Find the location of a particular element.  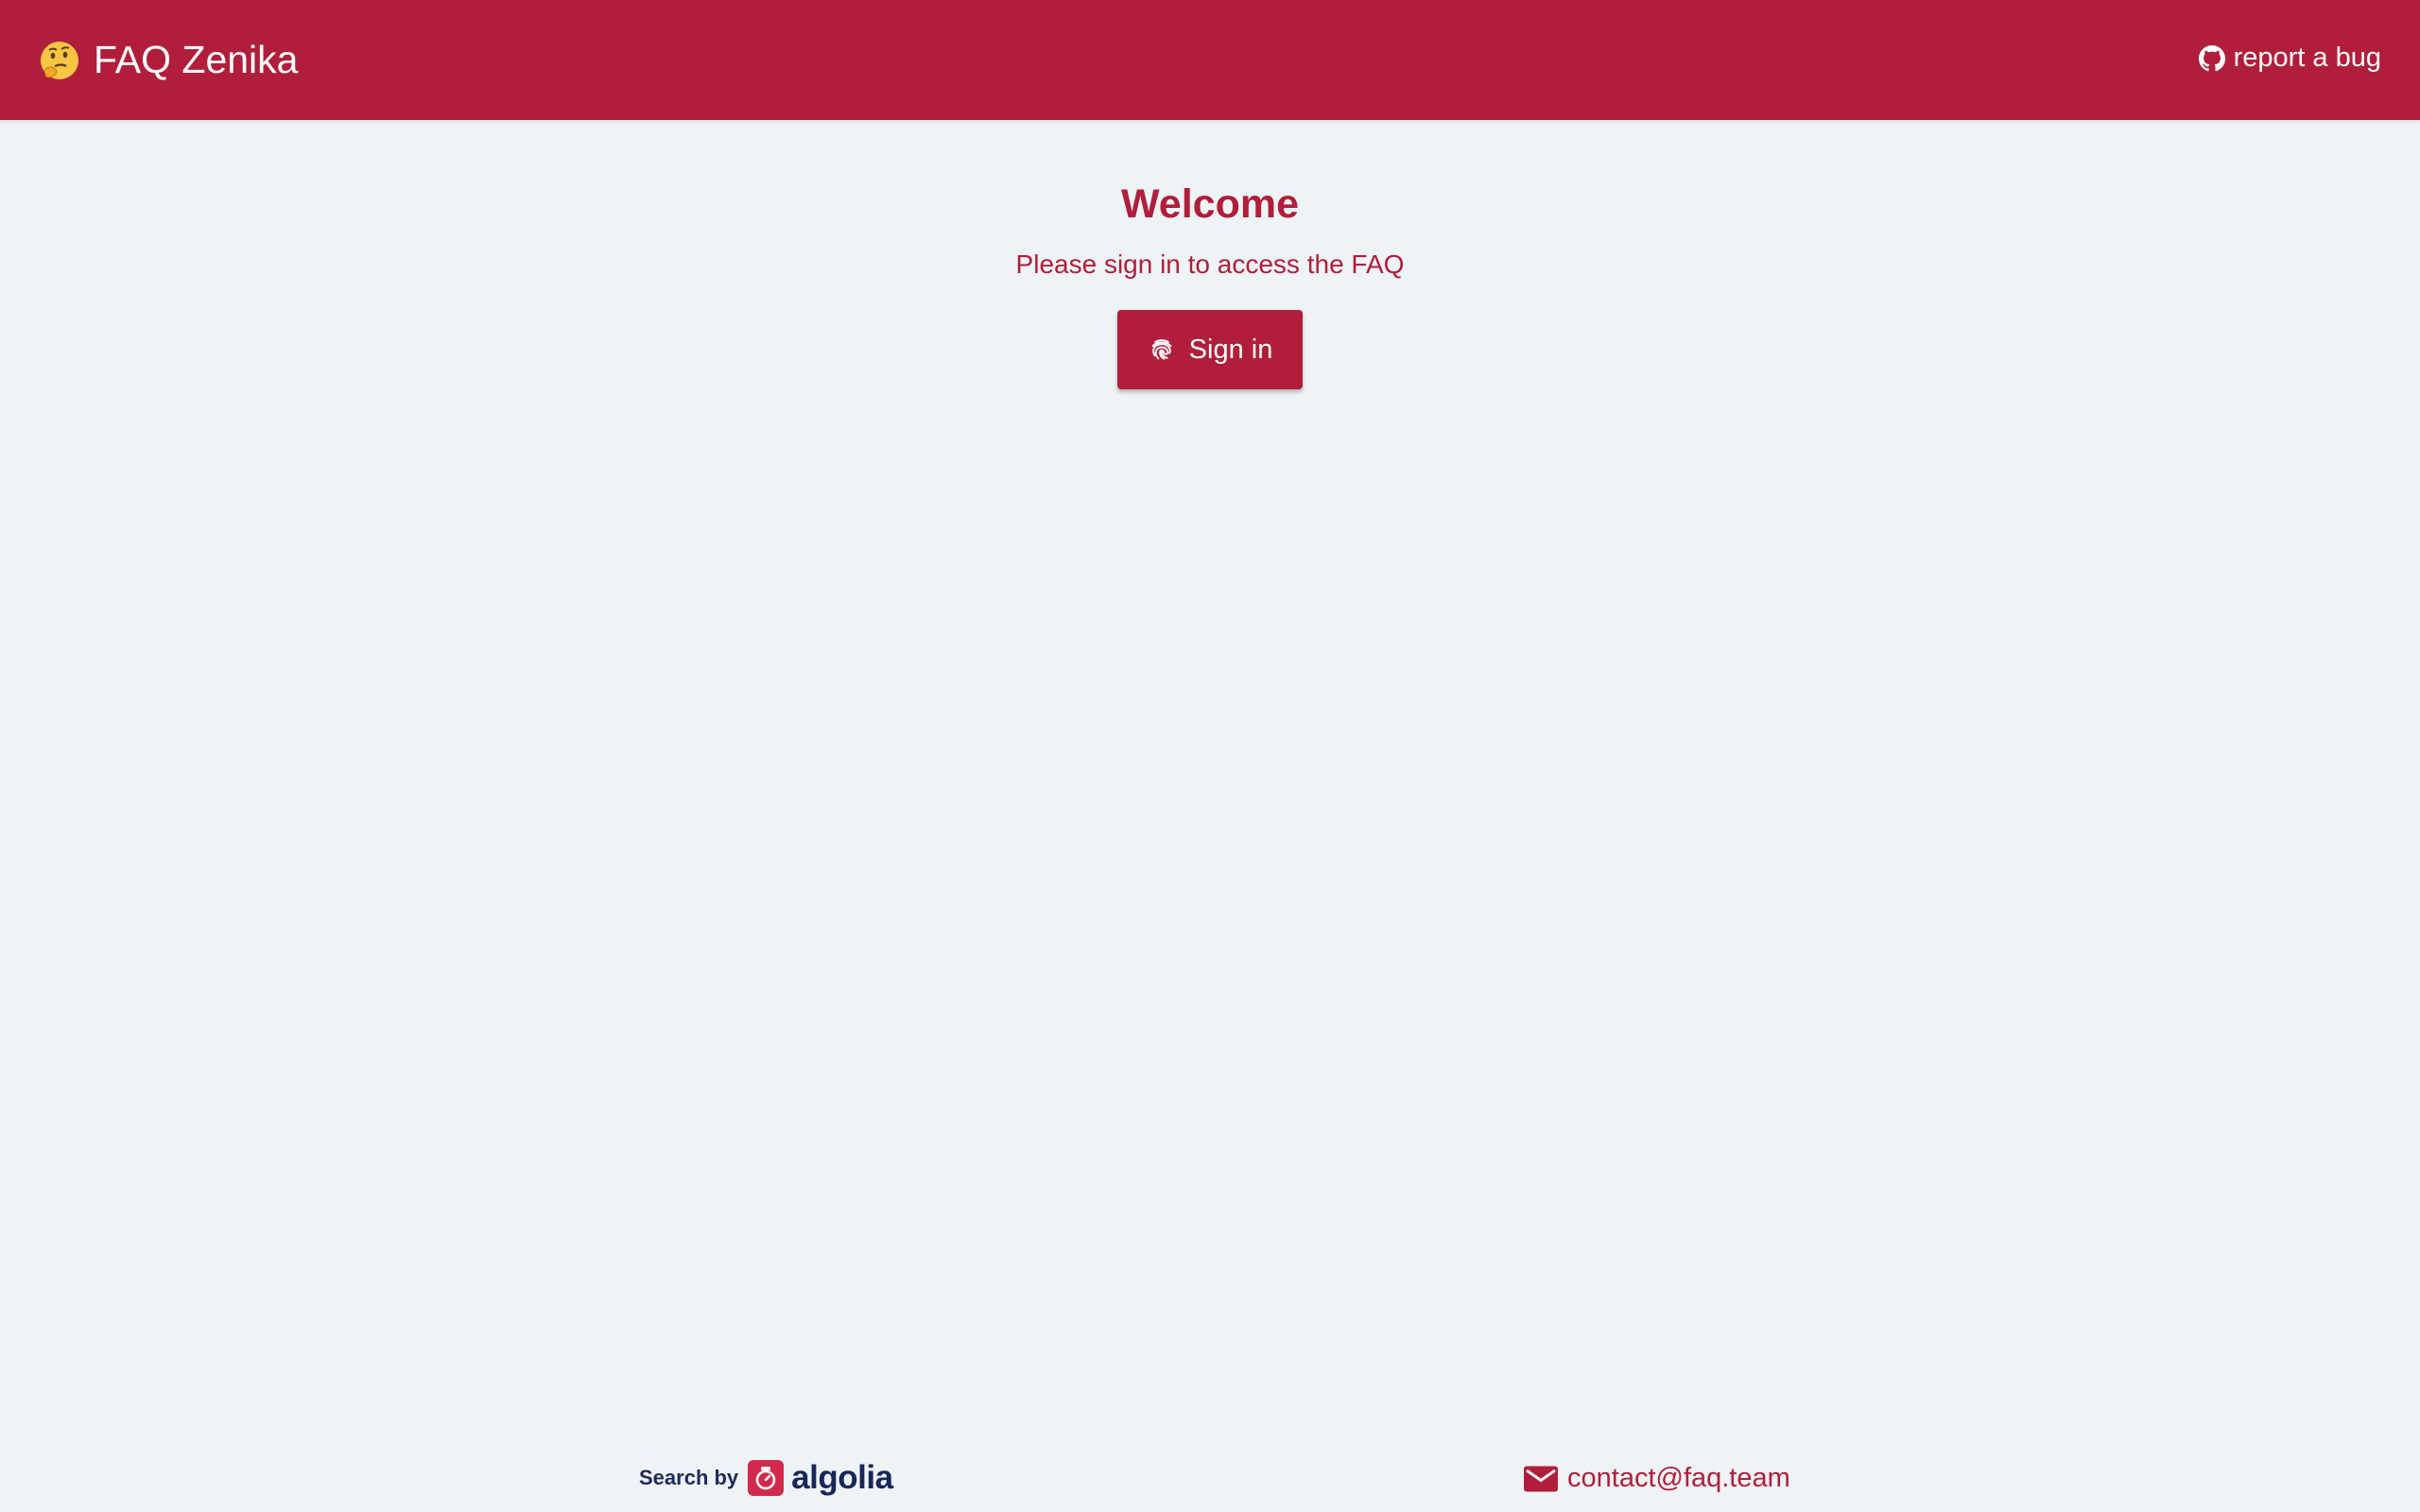

algolia-wordmark: algolia is located at coordinates (842, 1477).